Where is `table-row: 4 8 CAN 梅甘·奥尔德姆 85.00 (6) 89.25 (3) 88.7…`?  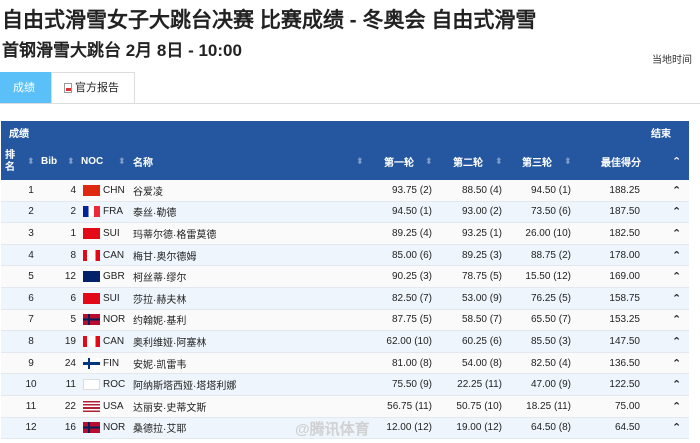
table-row: 4 8 CAN 梅甘·奥尔德姆 85.00 (6) 89.25 (3) 88.7… is located at coordinates (345, 255).